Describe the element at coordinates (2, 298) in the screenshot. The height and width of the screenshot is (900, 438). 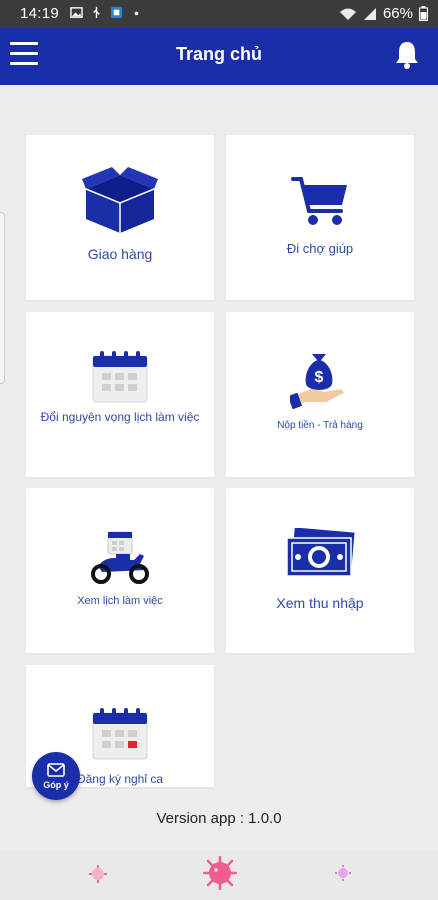
I see `side-drawer-handle` at that location.